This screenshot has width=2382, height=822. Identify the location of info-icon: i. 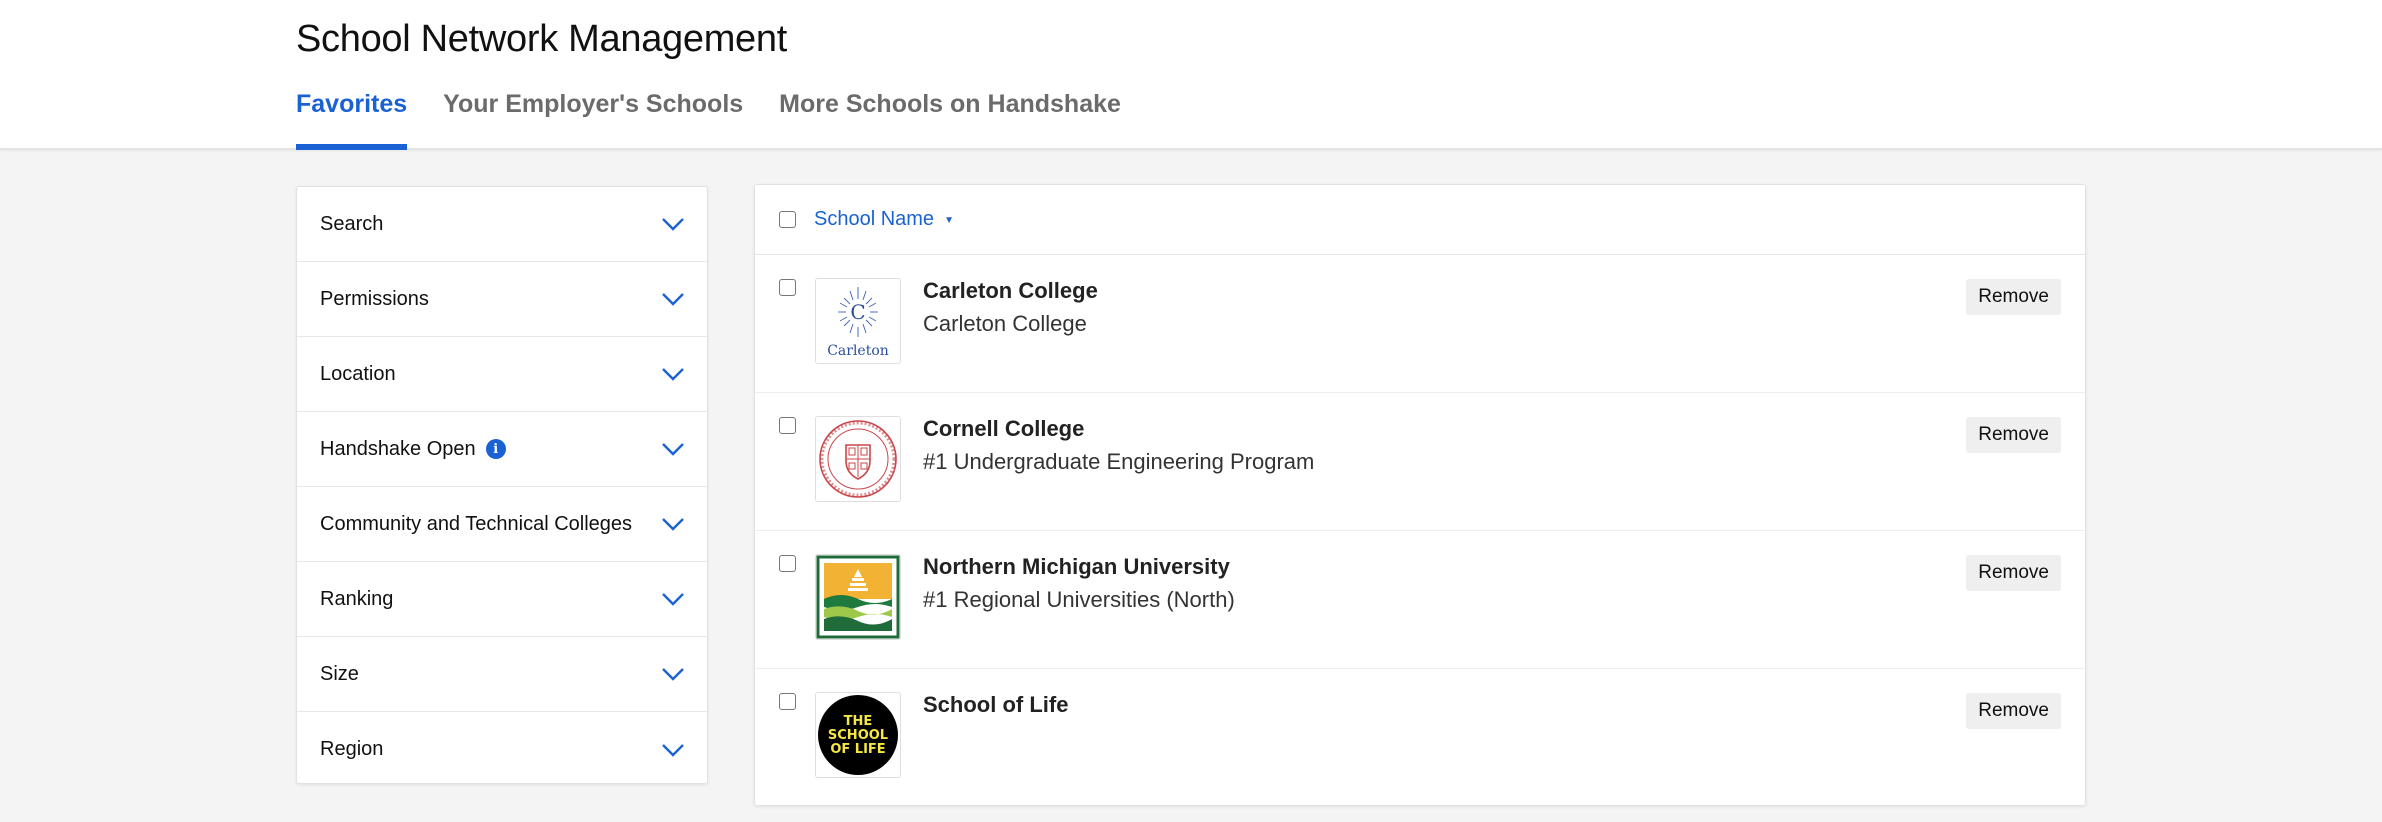
(495, 449).